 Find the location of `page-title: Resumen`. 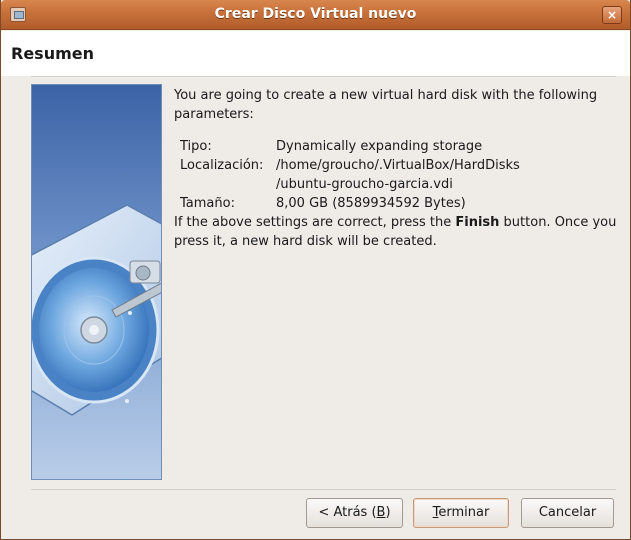

page-title: Resumen is located at coordinates (52, 53).